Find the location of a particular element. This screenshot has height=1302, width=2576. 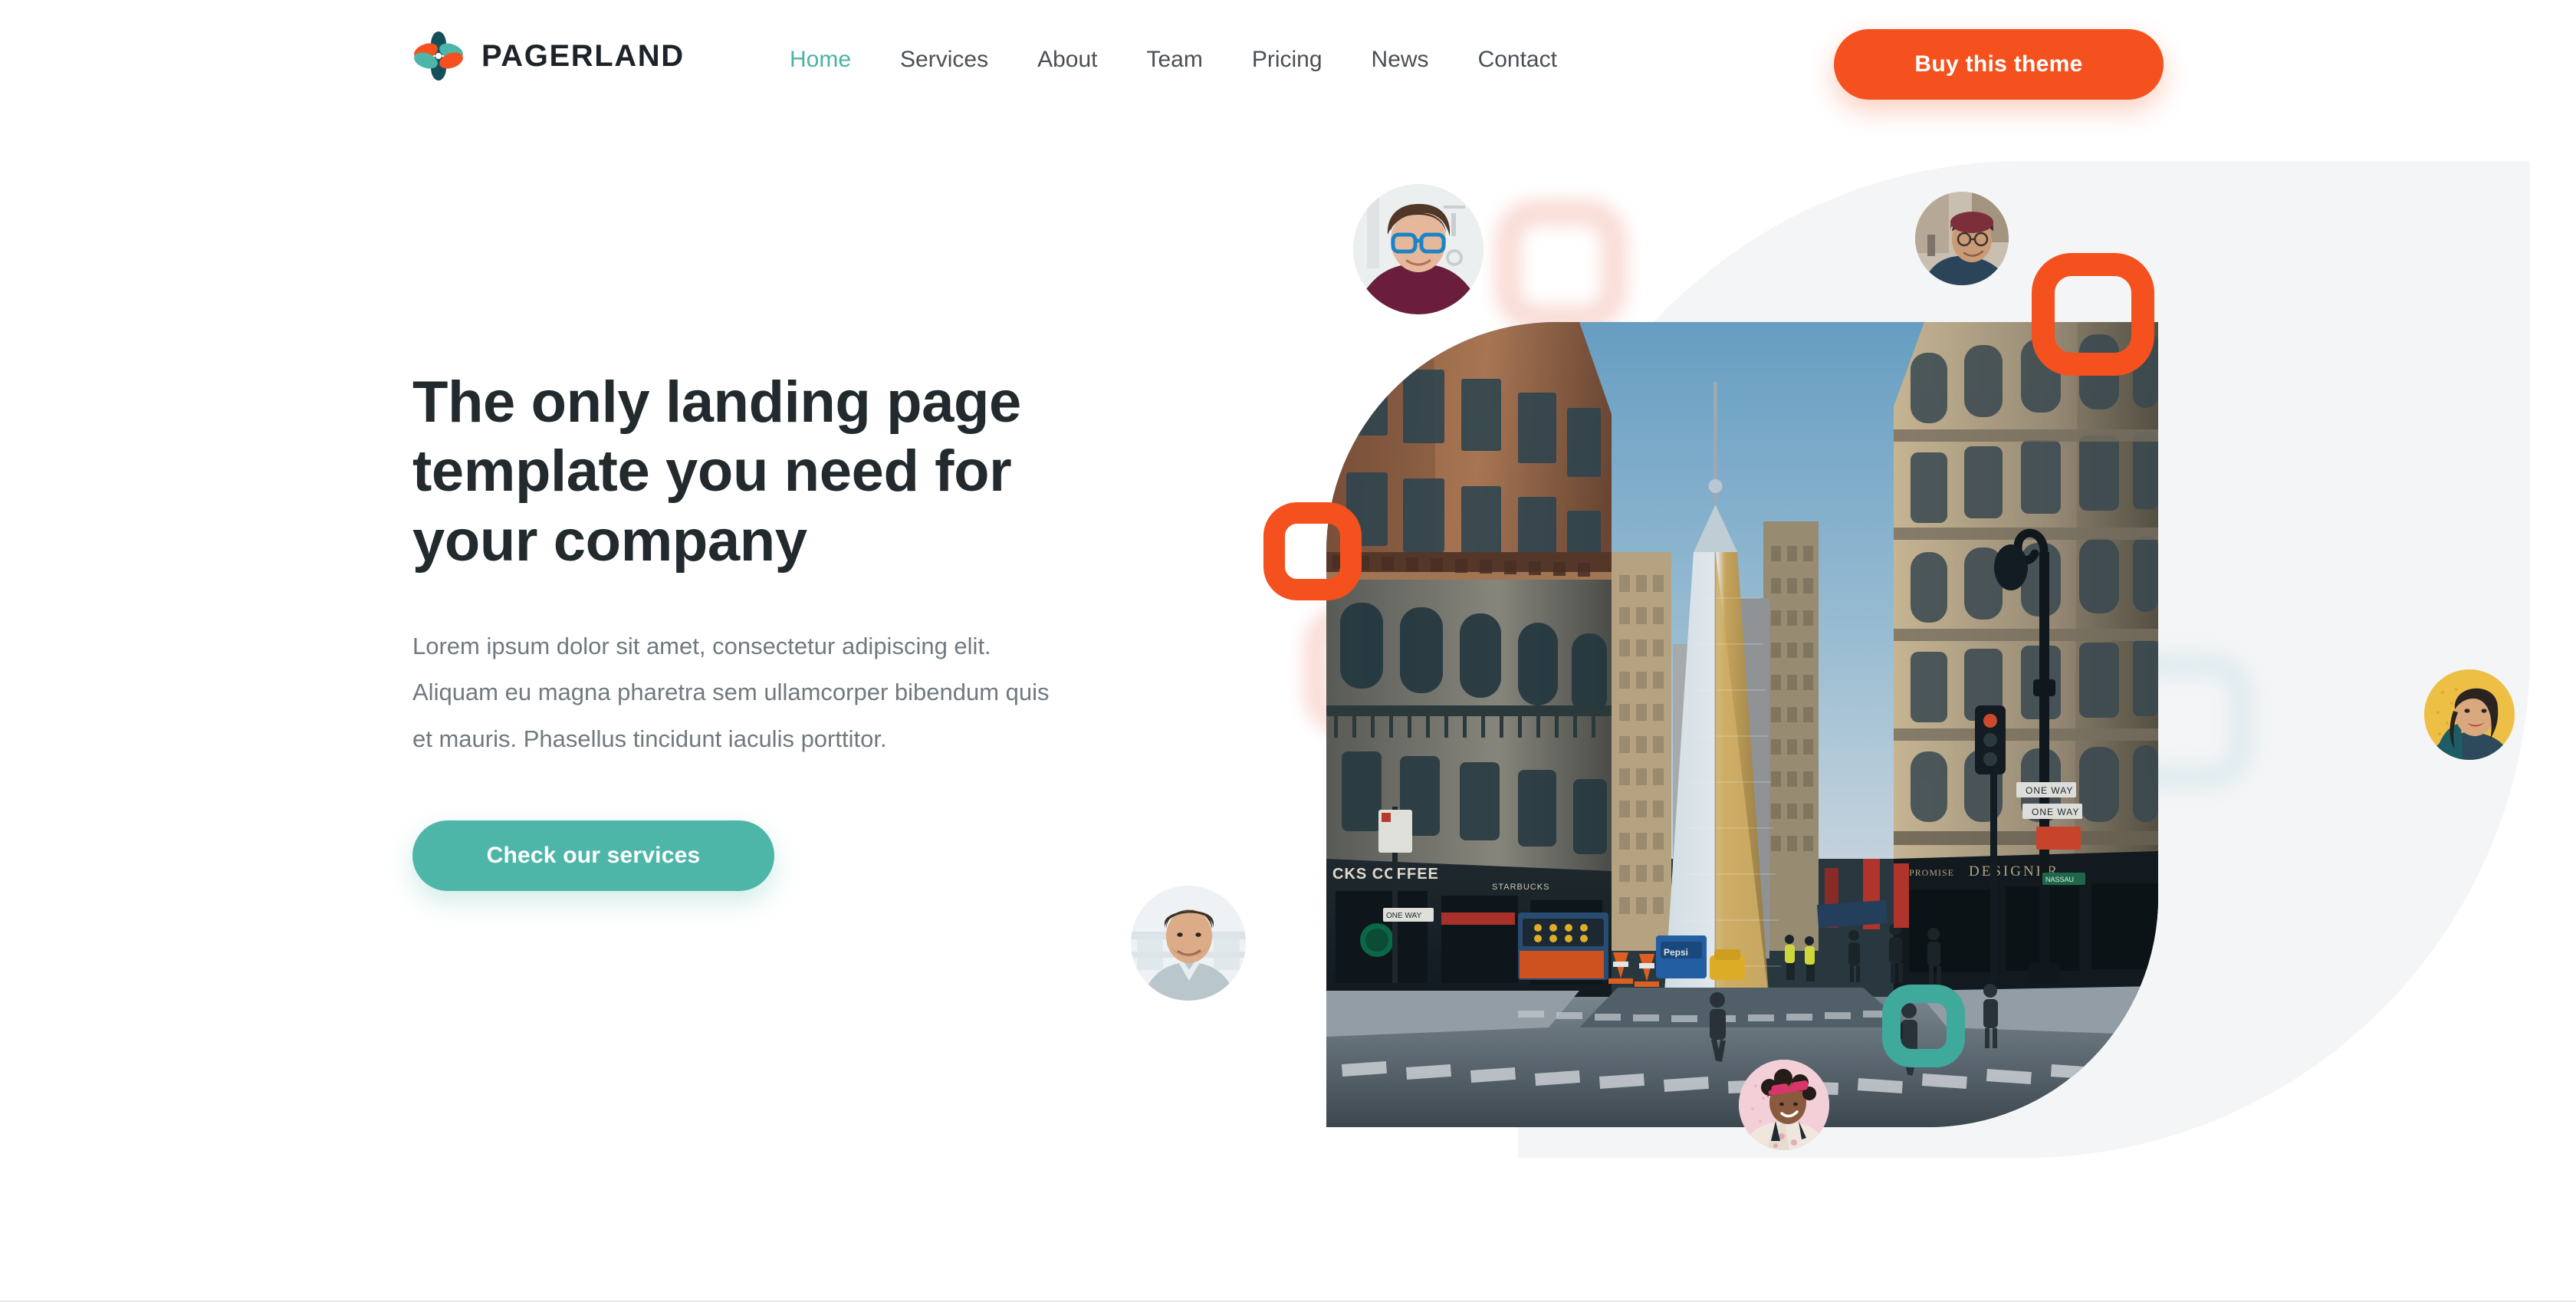

orange-rounded-square-left-icon is located at coordinates (1313, 551).